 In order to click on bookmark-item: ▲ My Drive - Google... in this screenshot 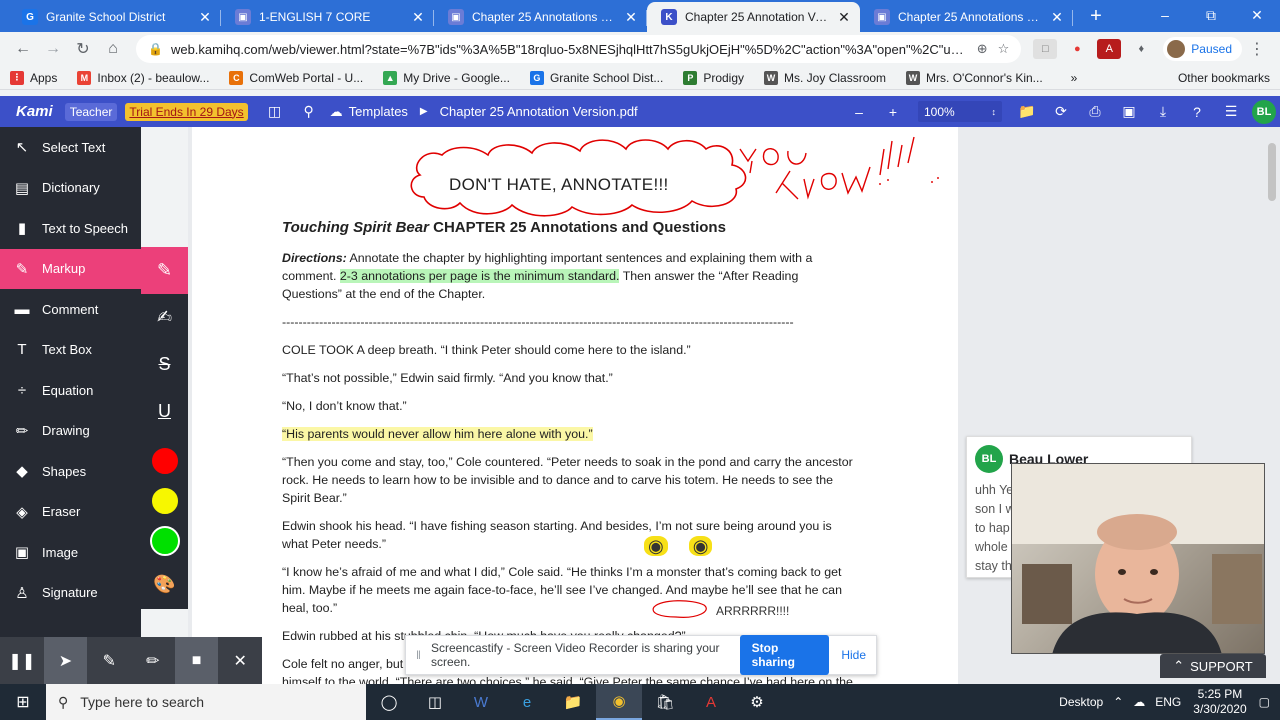, I will do `click(446, 77)`.